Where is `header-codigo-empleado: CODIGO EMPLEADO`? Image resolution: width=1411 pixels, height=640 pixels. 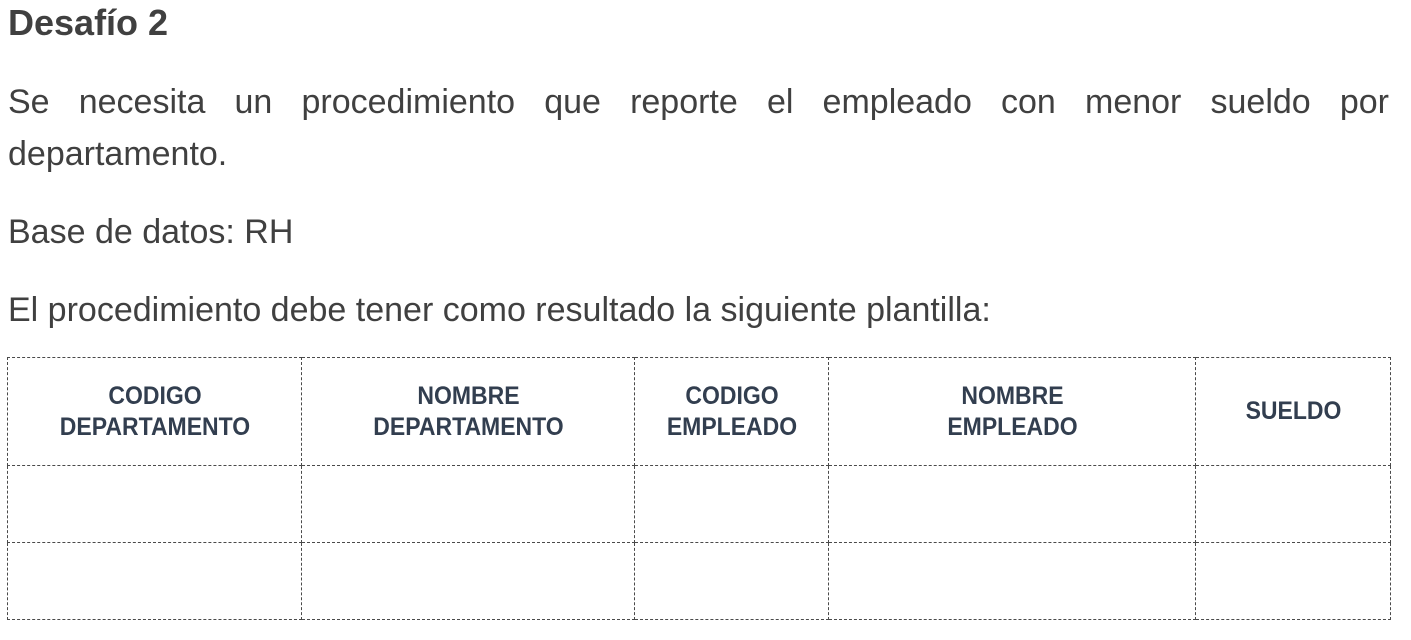 header-codigo-empleado: CODIGO EMPLEADO is located at coordinates (731, 411).